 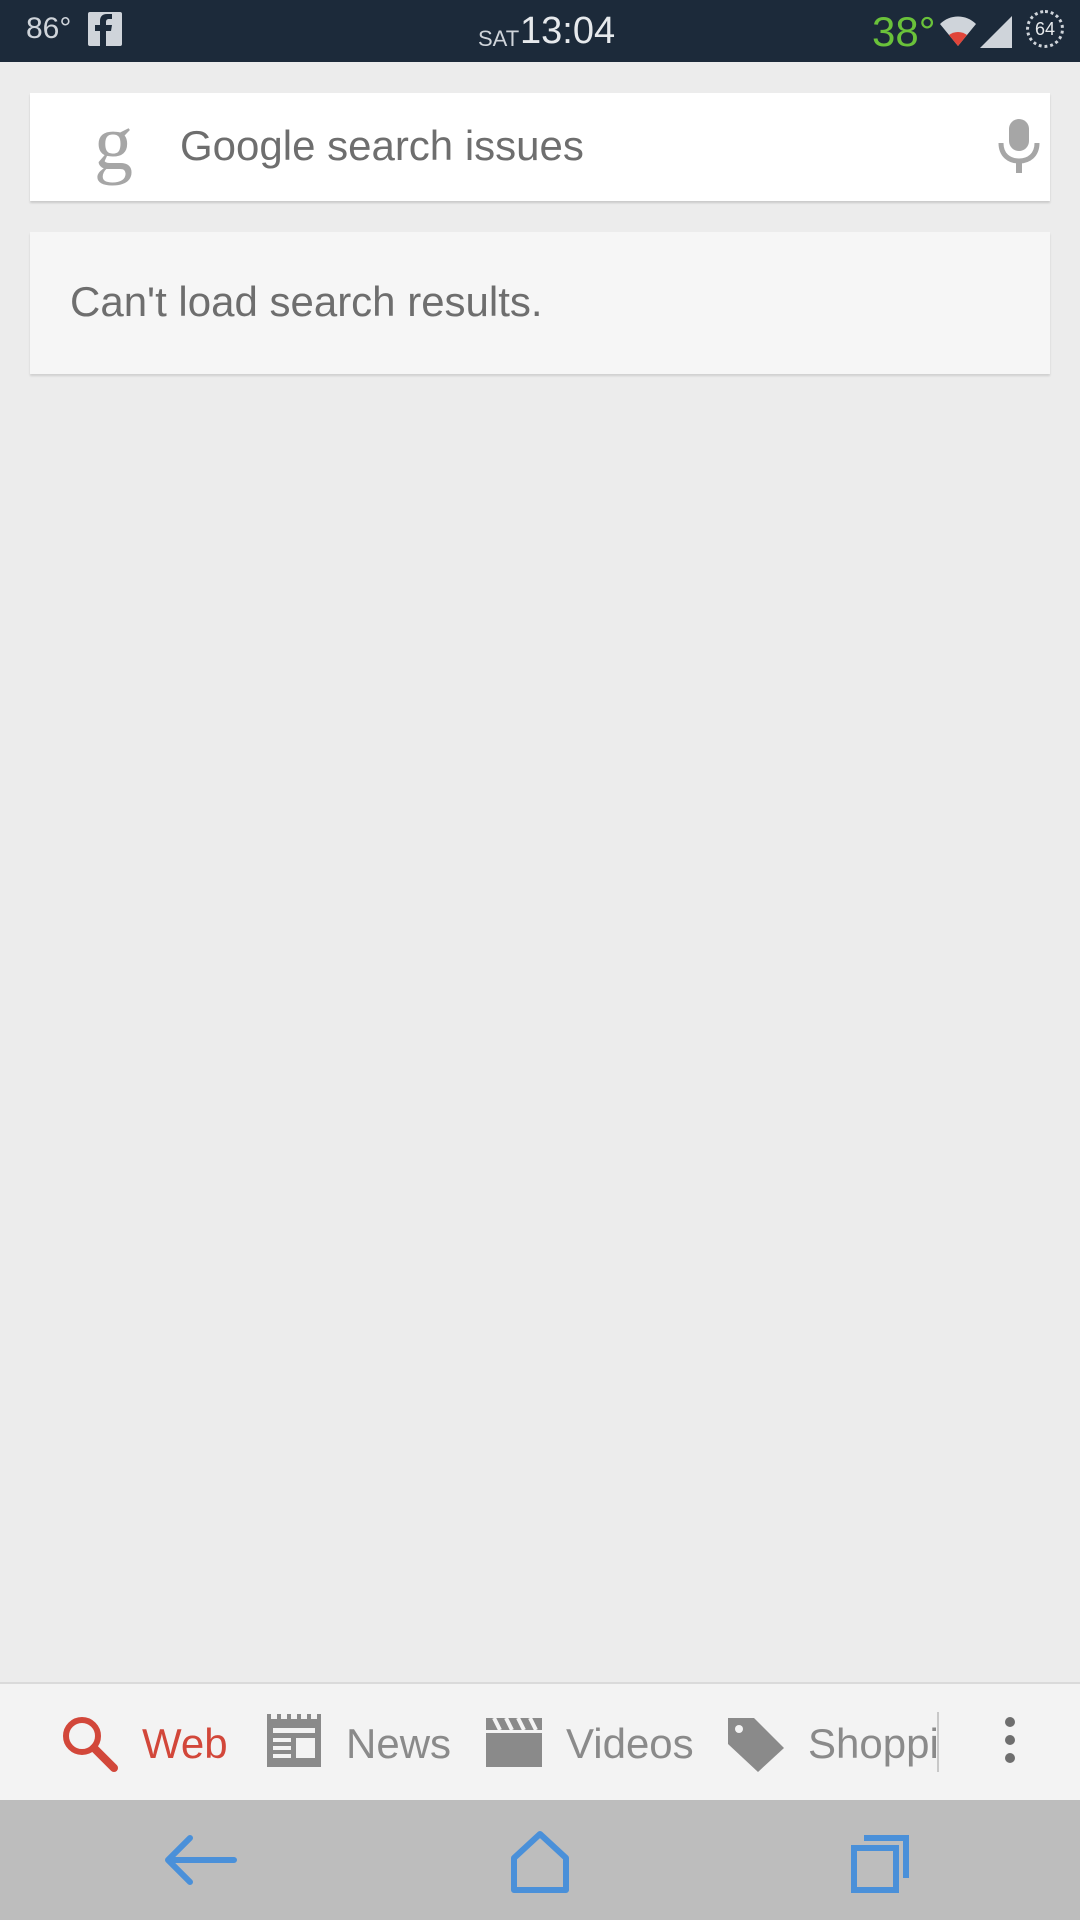 What do you see at coordinates (306, 301) in the screenshot?
I see `error-message: Can't load search results.` at bounding box center [306, 301].